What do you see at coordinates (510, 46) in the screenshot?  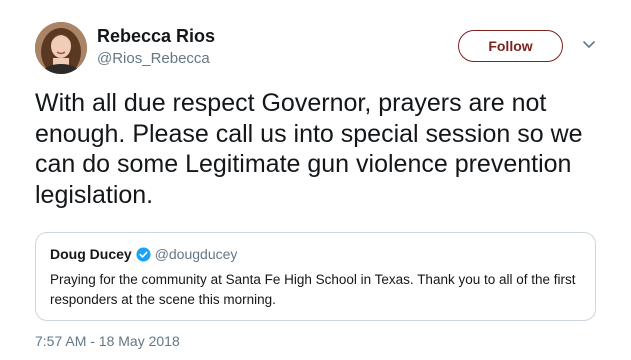 I see `follow-button: Follow` at bounding box center [510, 46].